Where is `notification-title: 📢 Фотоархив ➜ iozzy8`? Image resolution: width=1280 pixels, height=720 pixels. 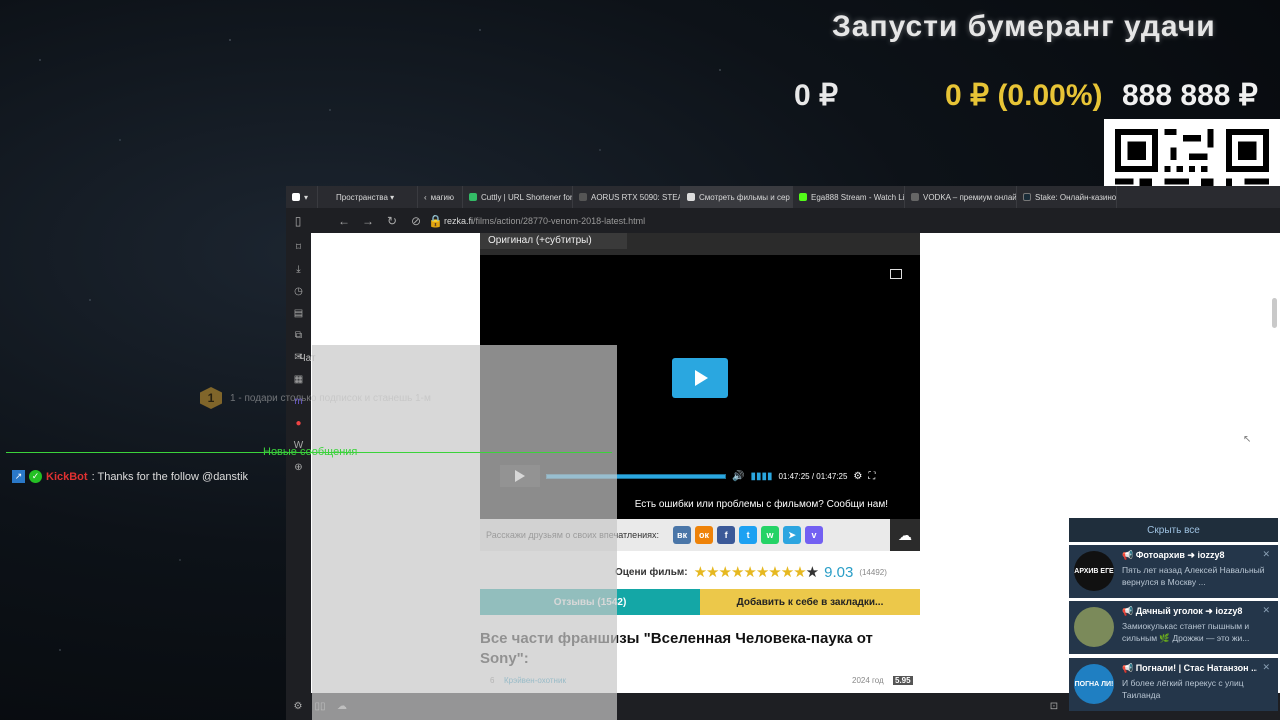 notification-title: 📢 Фотоархив ➜ iozzy8 is located at coordinates (1173, 555).